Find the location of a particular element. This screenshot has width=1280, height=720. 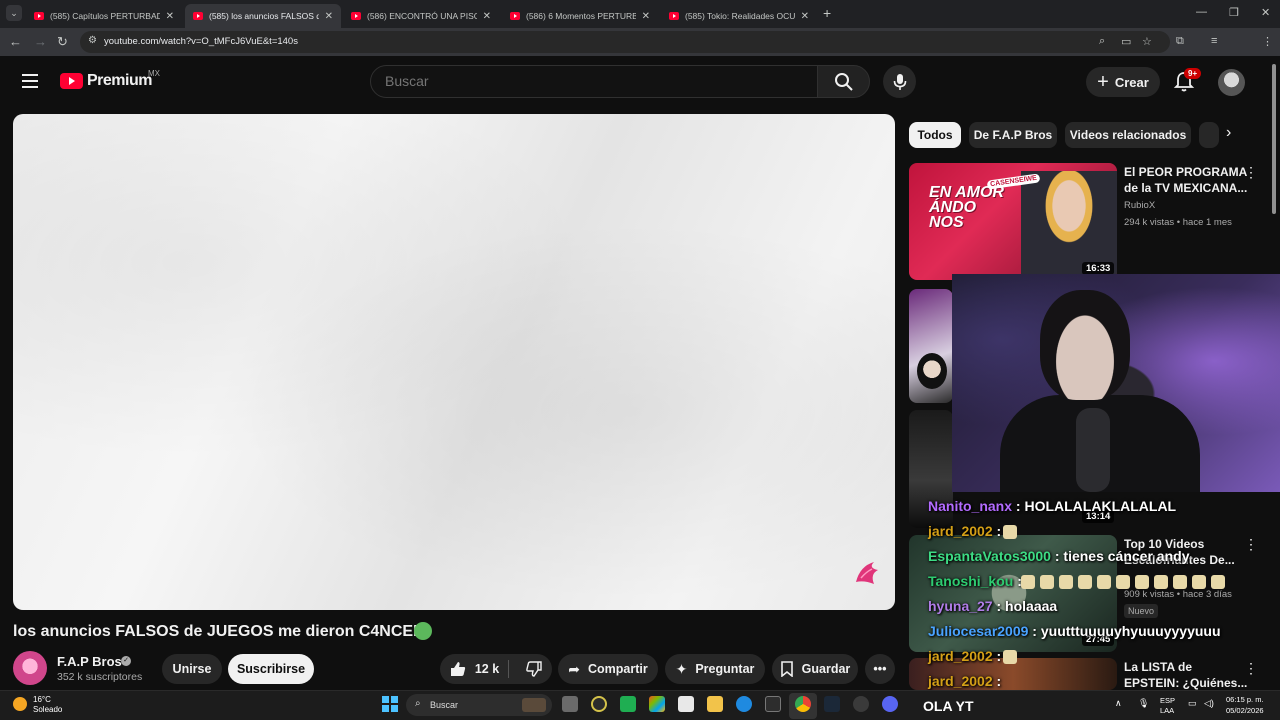

browser-tab-3: (586) ENCONTRÓ UNA PISCINA ✕ is located at coordinates (421, 16).